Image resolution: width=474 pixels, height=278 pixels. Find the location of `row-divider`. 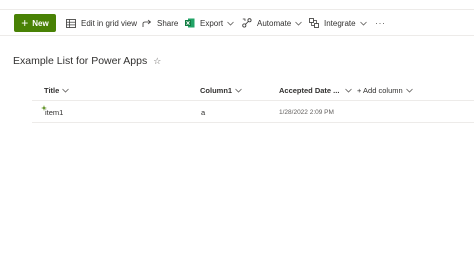

row-divider is located at coordinates (253, 122).